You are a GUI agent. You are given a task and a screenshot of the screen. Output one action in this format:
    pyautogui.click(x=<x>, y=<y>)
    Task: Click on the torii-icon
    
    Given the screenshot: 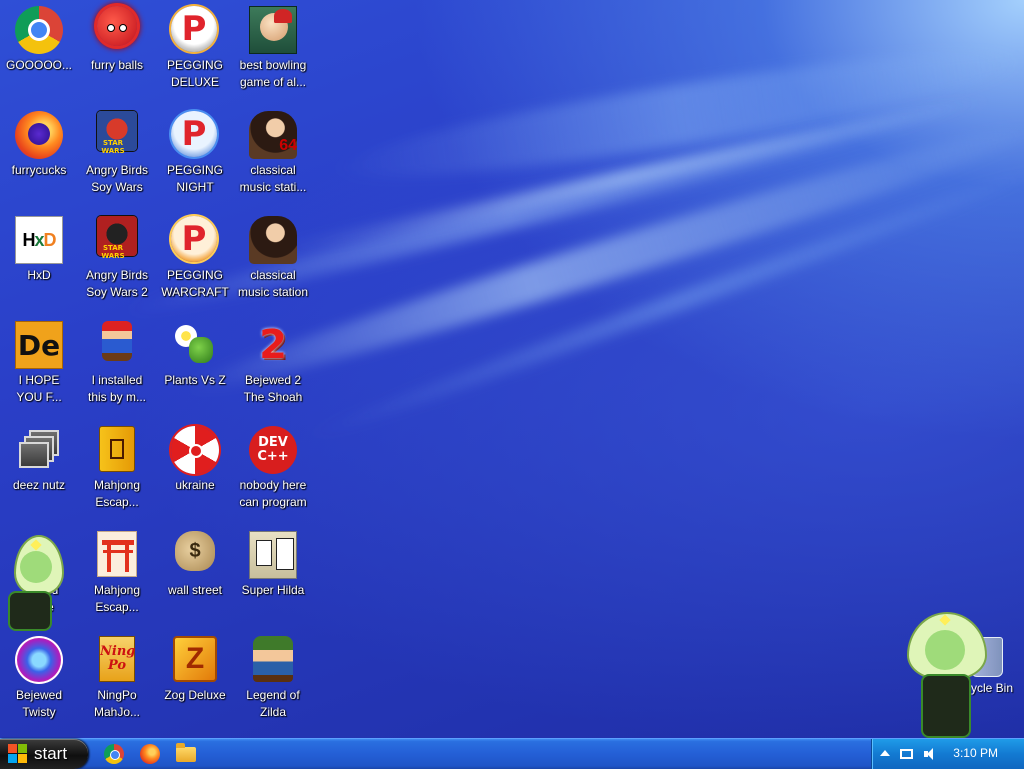 What is the action you would take?
    pyautogui.click(x=117, y=555)
    